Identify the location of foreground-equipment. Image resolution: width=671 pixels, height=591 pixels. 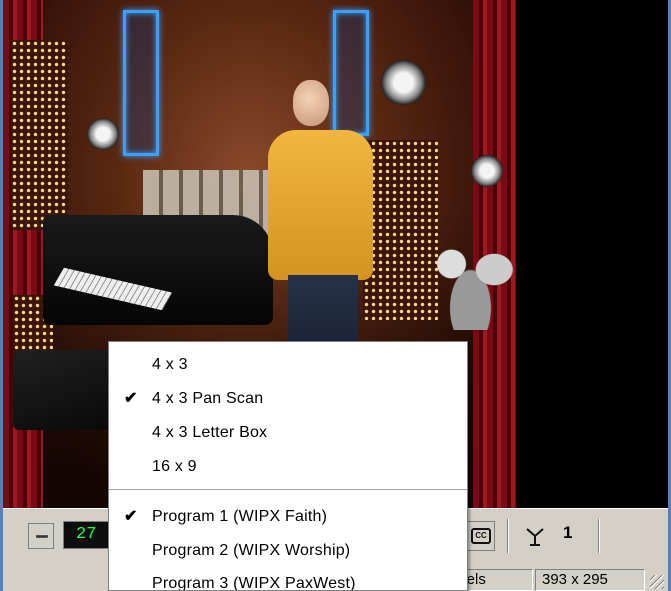
(68, 390).